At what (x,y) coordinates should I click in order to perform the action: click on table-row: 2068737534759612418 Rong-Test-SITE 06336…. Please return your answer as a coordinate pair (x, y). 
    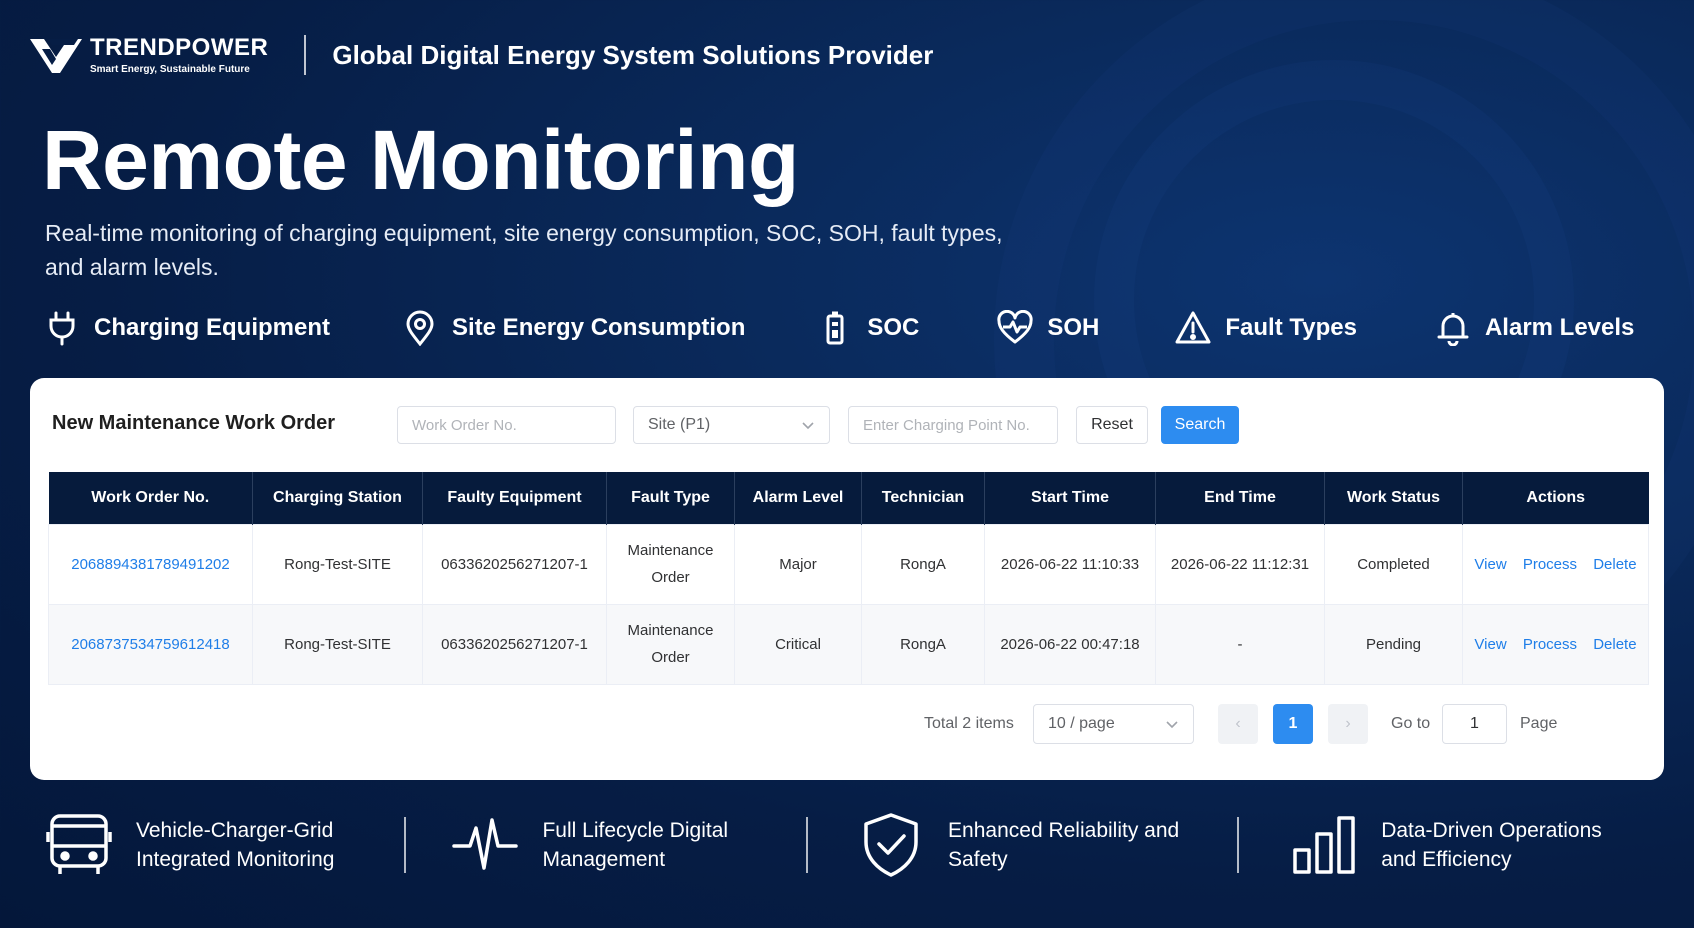
    Looking at the image, I should click on (848, 644).